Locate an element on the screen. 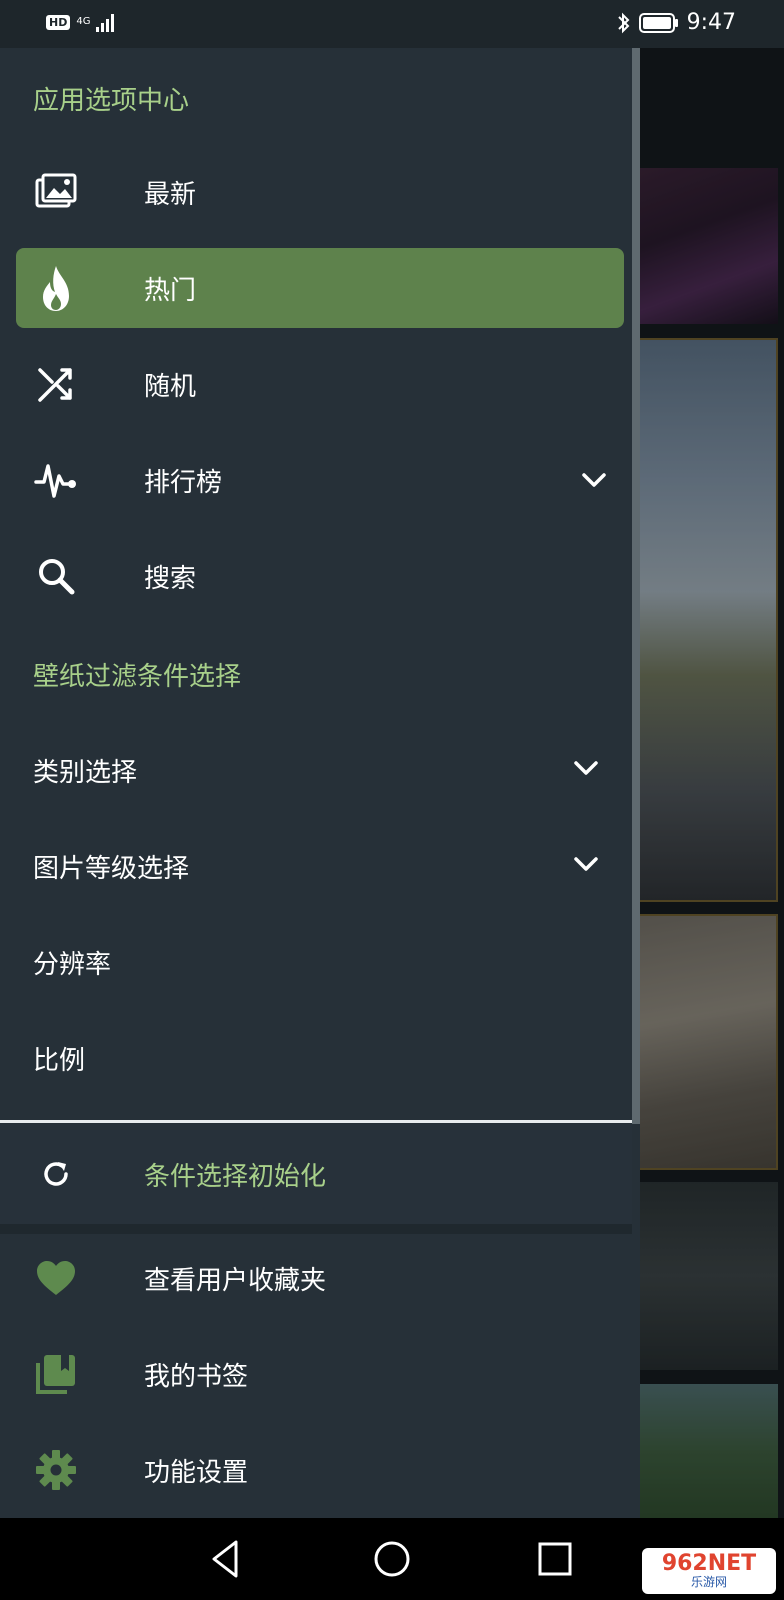  hd-icon: HD is located at coordinates (58, 22).